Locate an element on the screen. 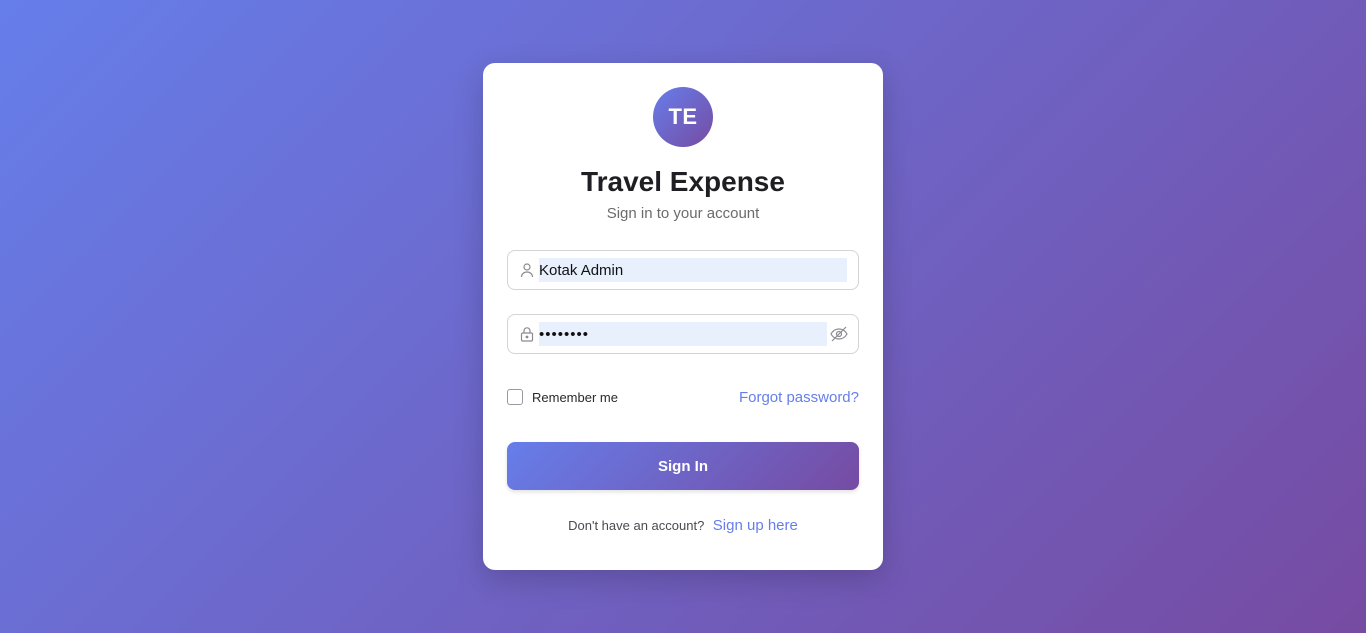 The height and width of the screenshot is (633, 1366). brand-logo: TE is located at coordinates (683, 117).